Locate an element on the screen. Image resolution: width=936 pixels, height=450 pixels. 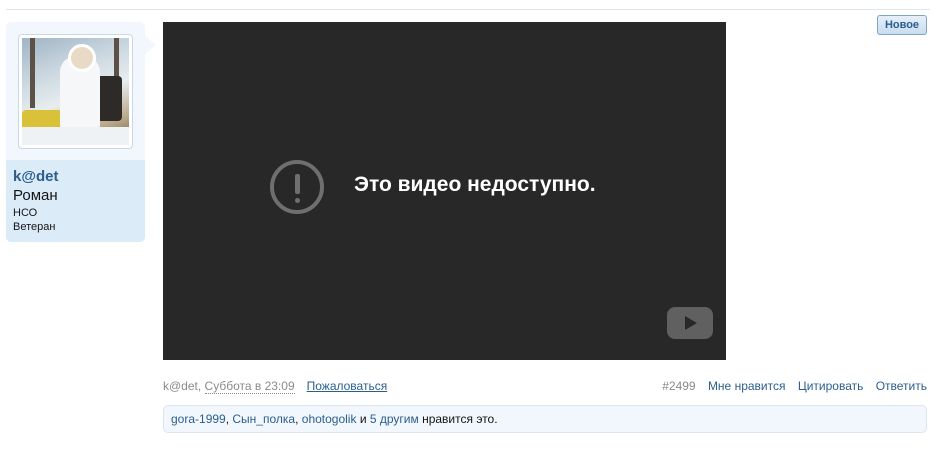
play-icon is located at coordinates (691, 323).